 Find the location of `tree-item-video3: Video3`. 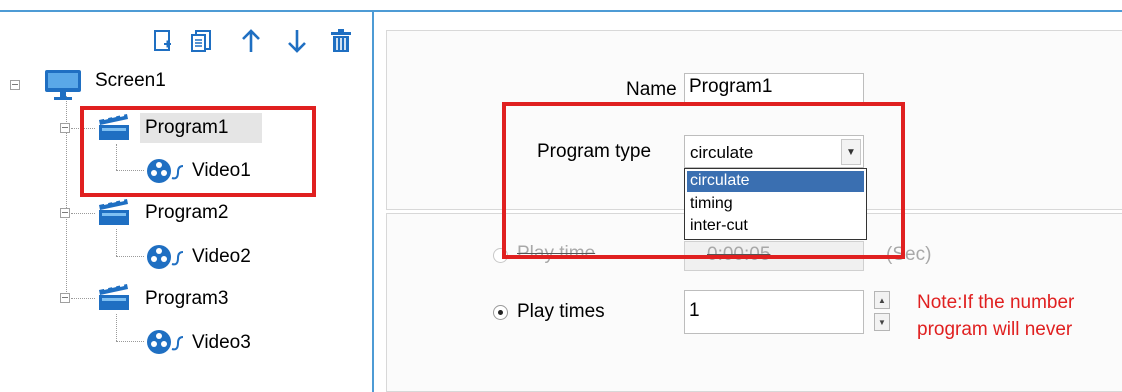

tree-item-video3: Video3 is located at coordinates (221, 343).